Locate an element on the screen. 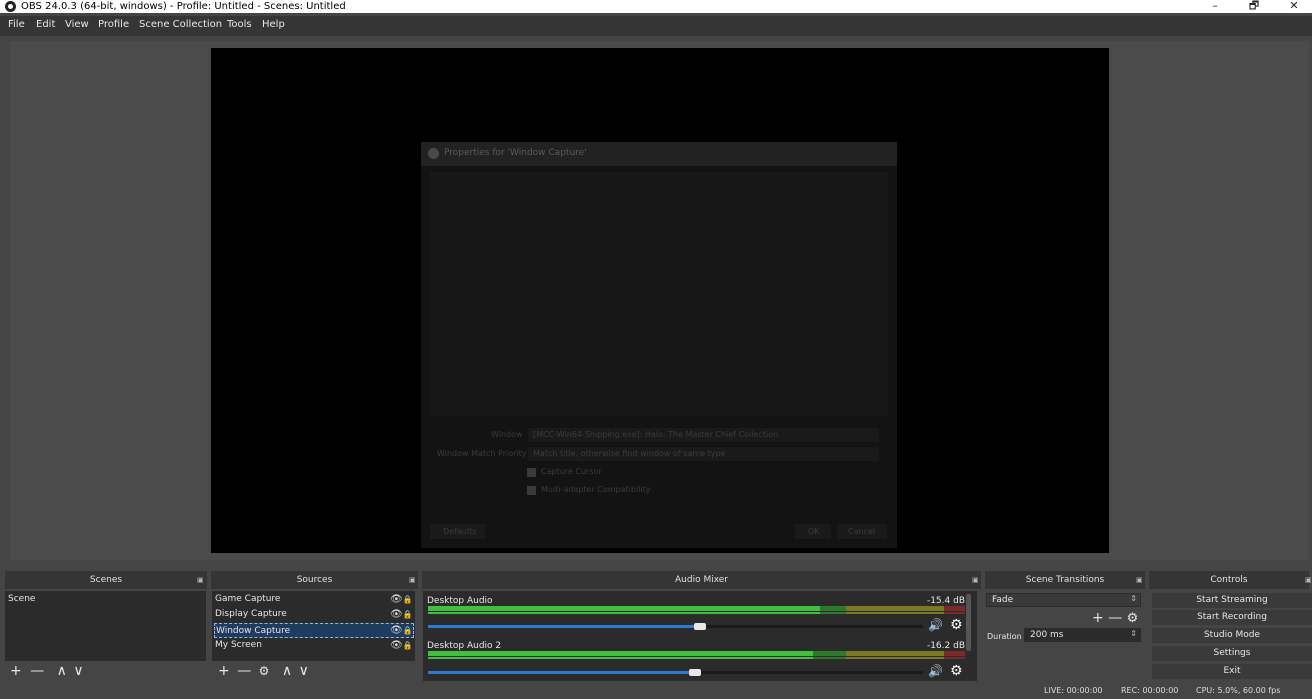  duration-label: Duration is located at coordinates (1004, 636).